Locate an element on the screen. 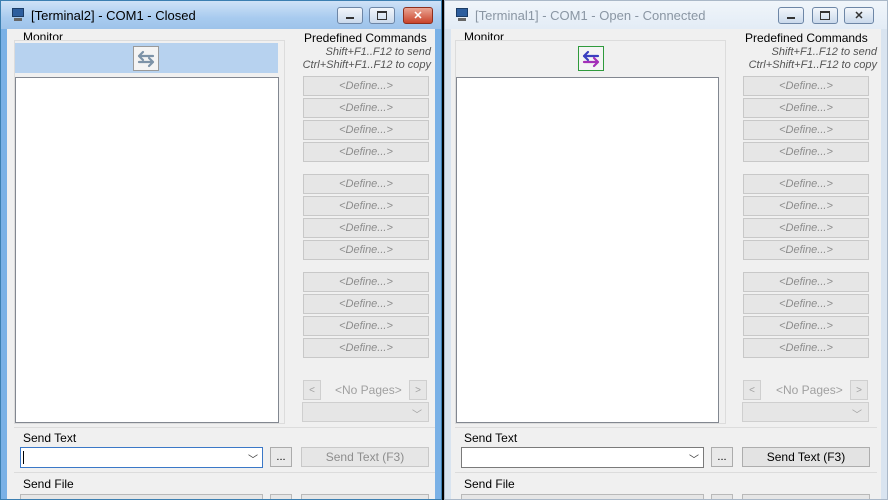 This screenshot has width=888, height=500. title-bar: [Terminal2] - COM1 - Closed ✕ is located at coordinates (221, 15).